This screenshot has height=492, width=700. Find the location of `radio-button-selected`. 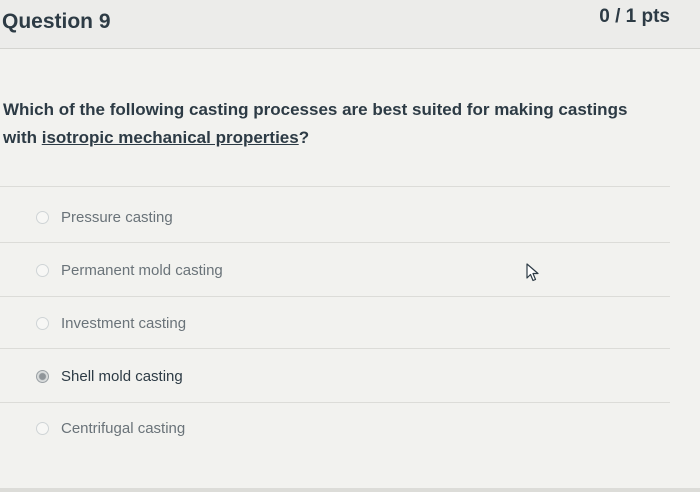

radio-button-selected is located at coordinates (42, 376).